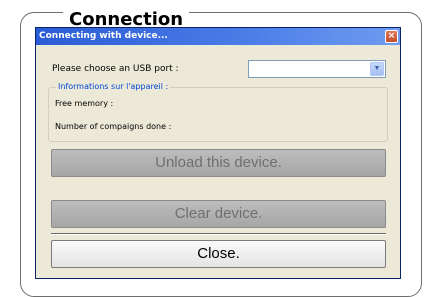 The height and width of the screenshot is (297, 430). I want to click on close-icon: ×, so click(391, 36).